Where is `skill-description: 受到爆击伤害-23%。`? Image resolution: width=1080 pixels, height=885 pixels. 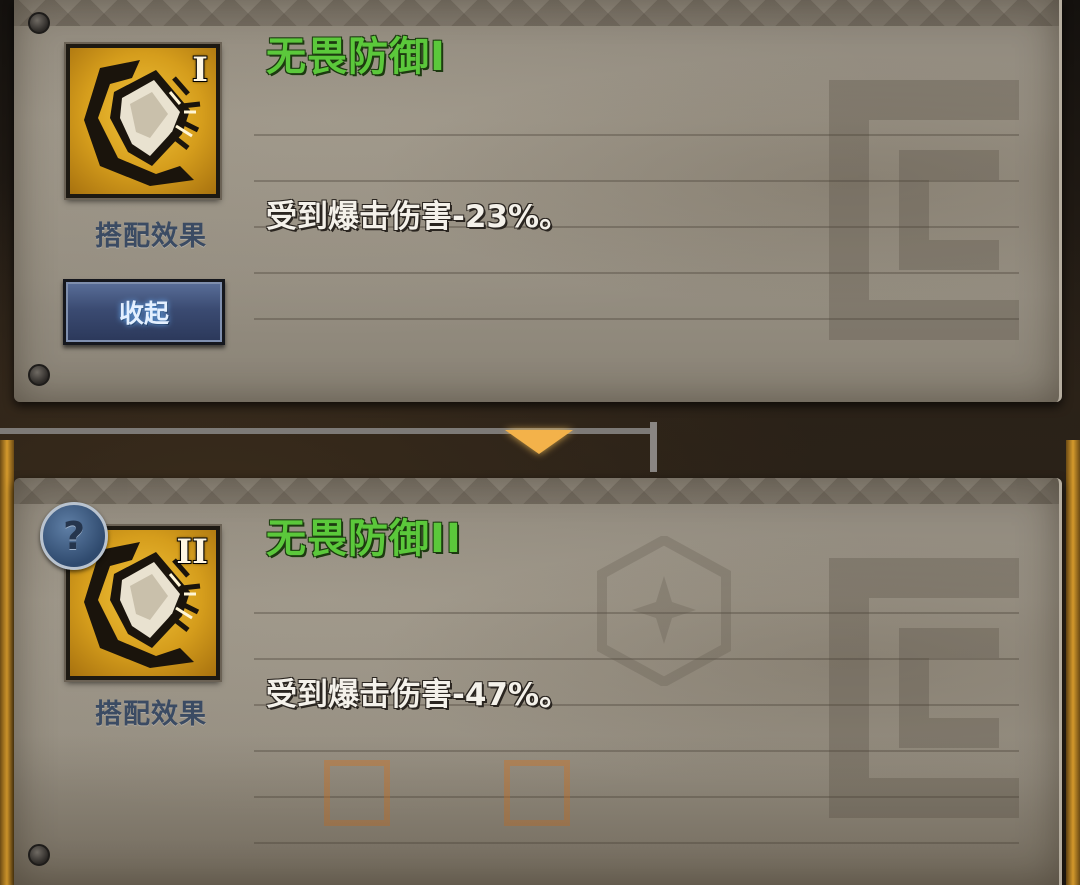 skill-description: 受到爆击伤害-23%。 is located at coordinates (418, 217).